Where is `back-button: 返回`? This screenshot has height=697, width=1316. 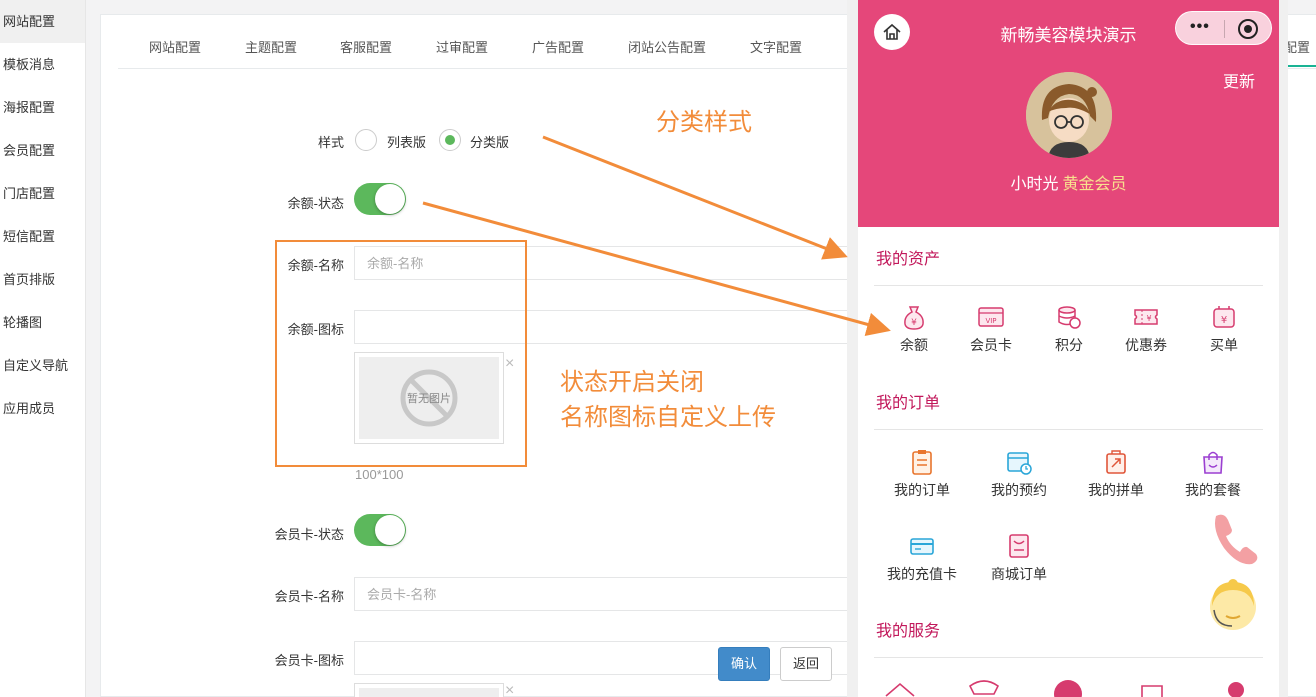 back-button: 返回 is located at coordinates (806, 664).